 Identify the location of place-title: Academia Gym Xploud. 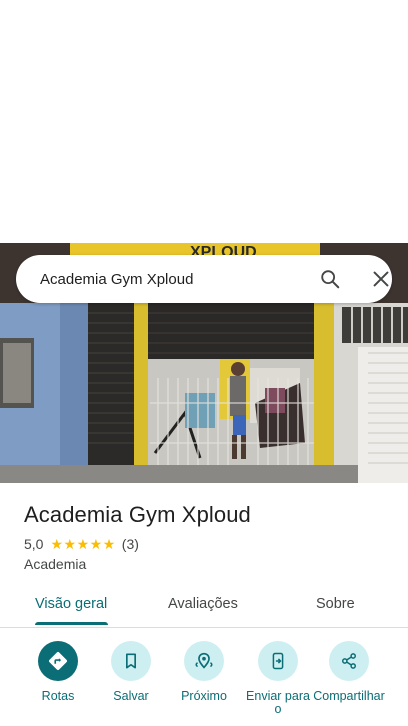
(137, 514).